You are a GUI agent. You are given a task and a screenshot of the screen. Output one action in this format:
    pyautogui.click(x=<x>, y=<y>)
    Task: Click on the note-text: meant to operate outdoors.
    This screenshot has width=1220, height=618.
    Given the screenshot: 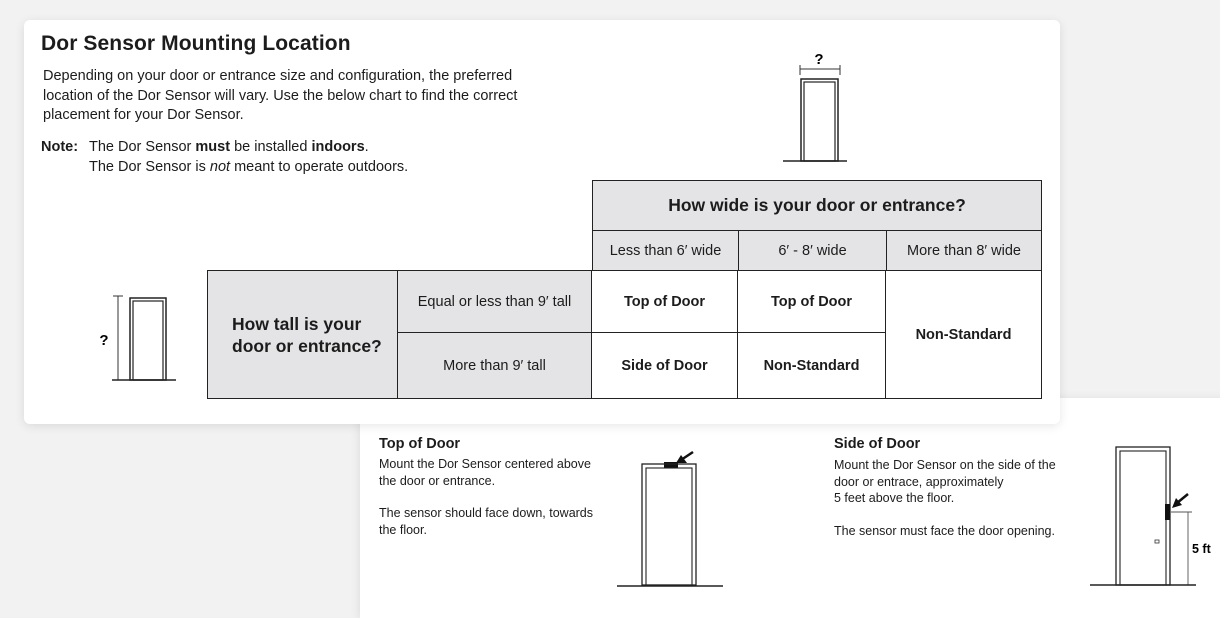 What is the action you would take?
    pyautogui.click(x=319, y=166)
    